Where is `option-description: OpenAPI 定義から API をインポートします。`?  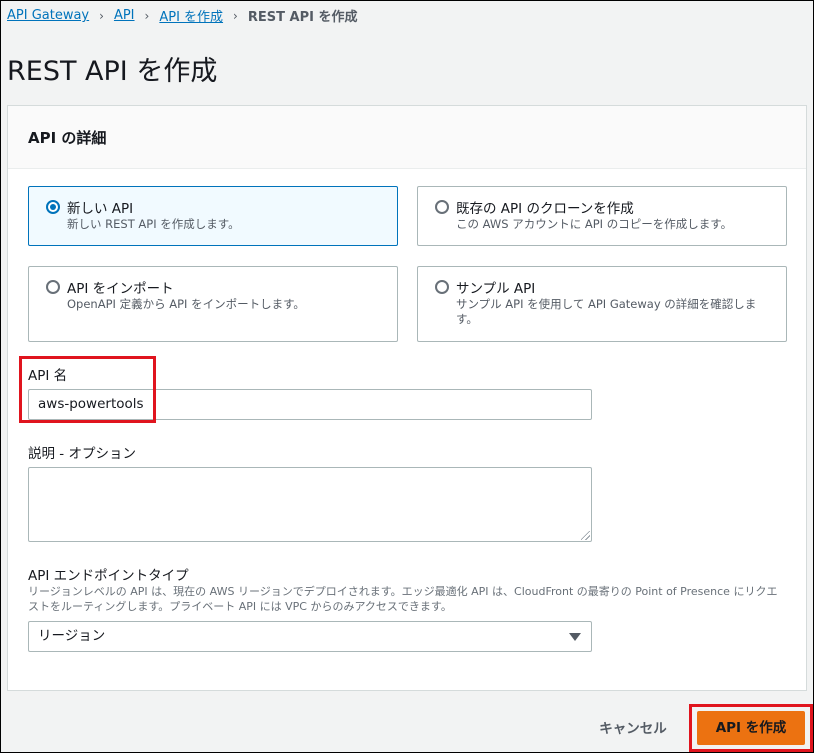 option-description: OpenAPI 定義から API をインポートします。 is located at coordinates (186, 304).